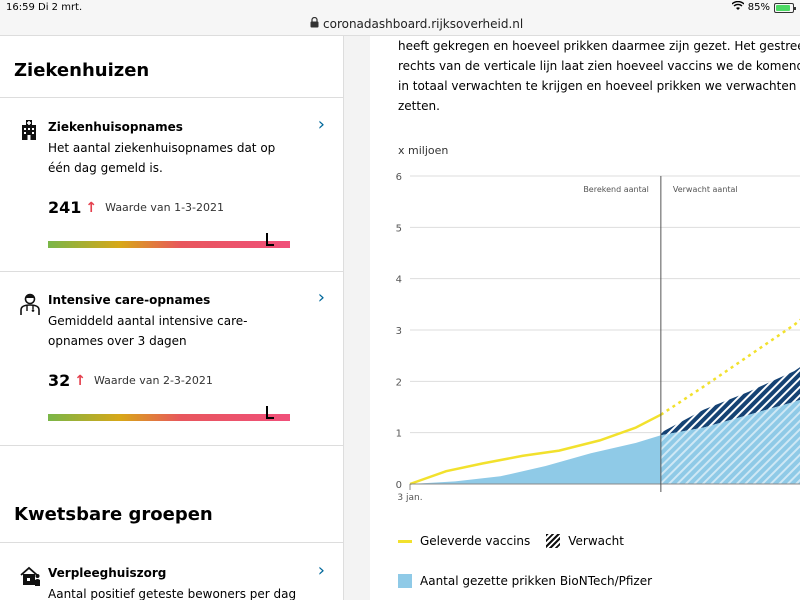 This screenshot has height=600, width=800. What do you see at coordinates (738, 7) in the screenshot?
I see `wifi-icon` at bounding box center [738, 7].